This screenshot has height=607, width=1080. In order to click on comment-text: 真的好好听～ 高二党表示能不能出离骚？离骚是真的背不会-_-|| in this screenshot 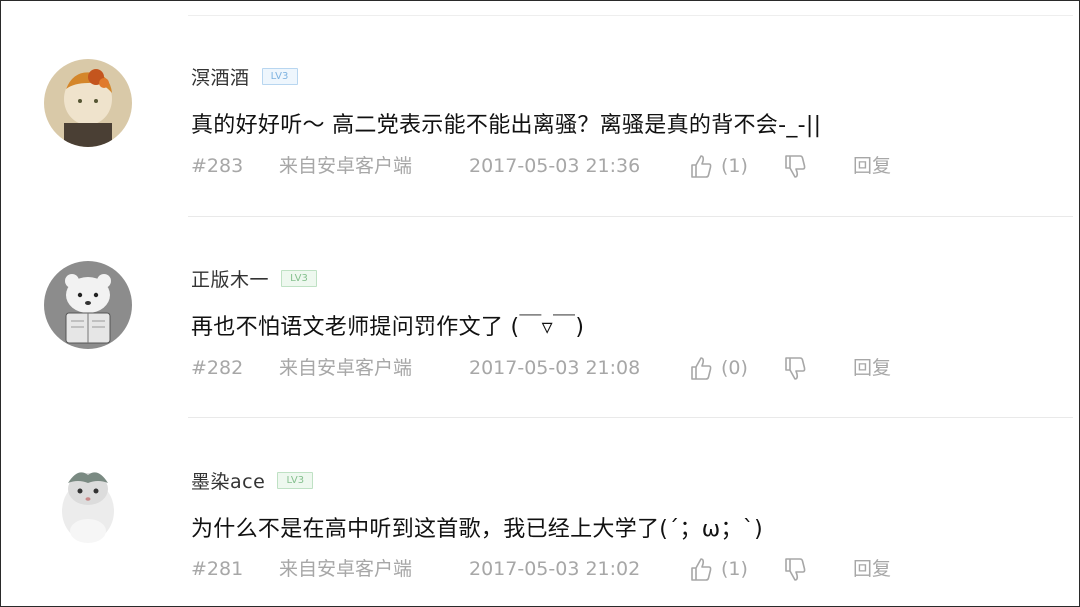, I will do `click(506, 125)`.